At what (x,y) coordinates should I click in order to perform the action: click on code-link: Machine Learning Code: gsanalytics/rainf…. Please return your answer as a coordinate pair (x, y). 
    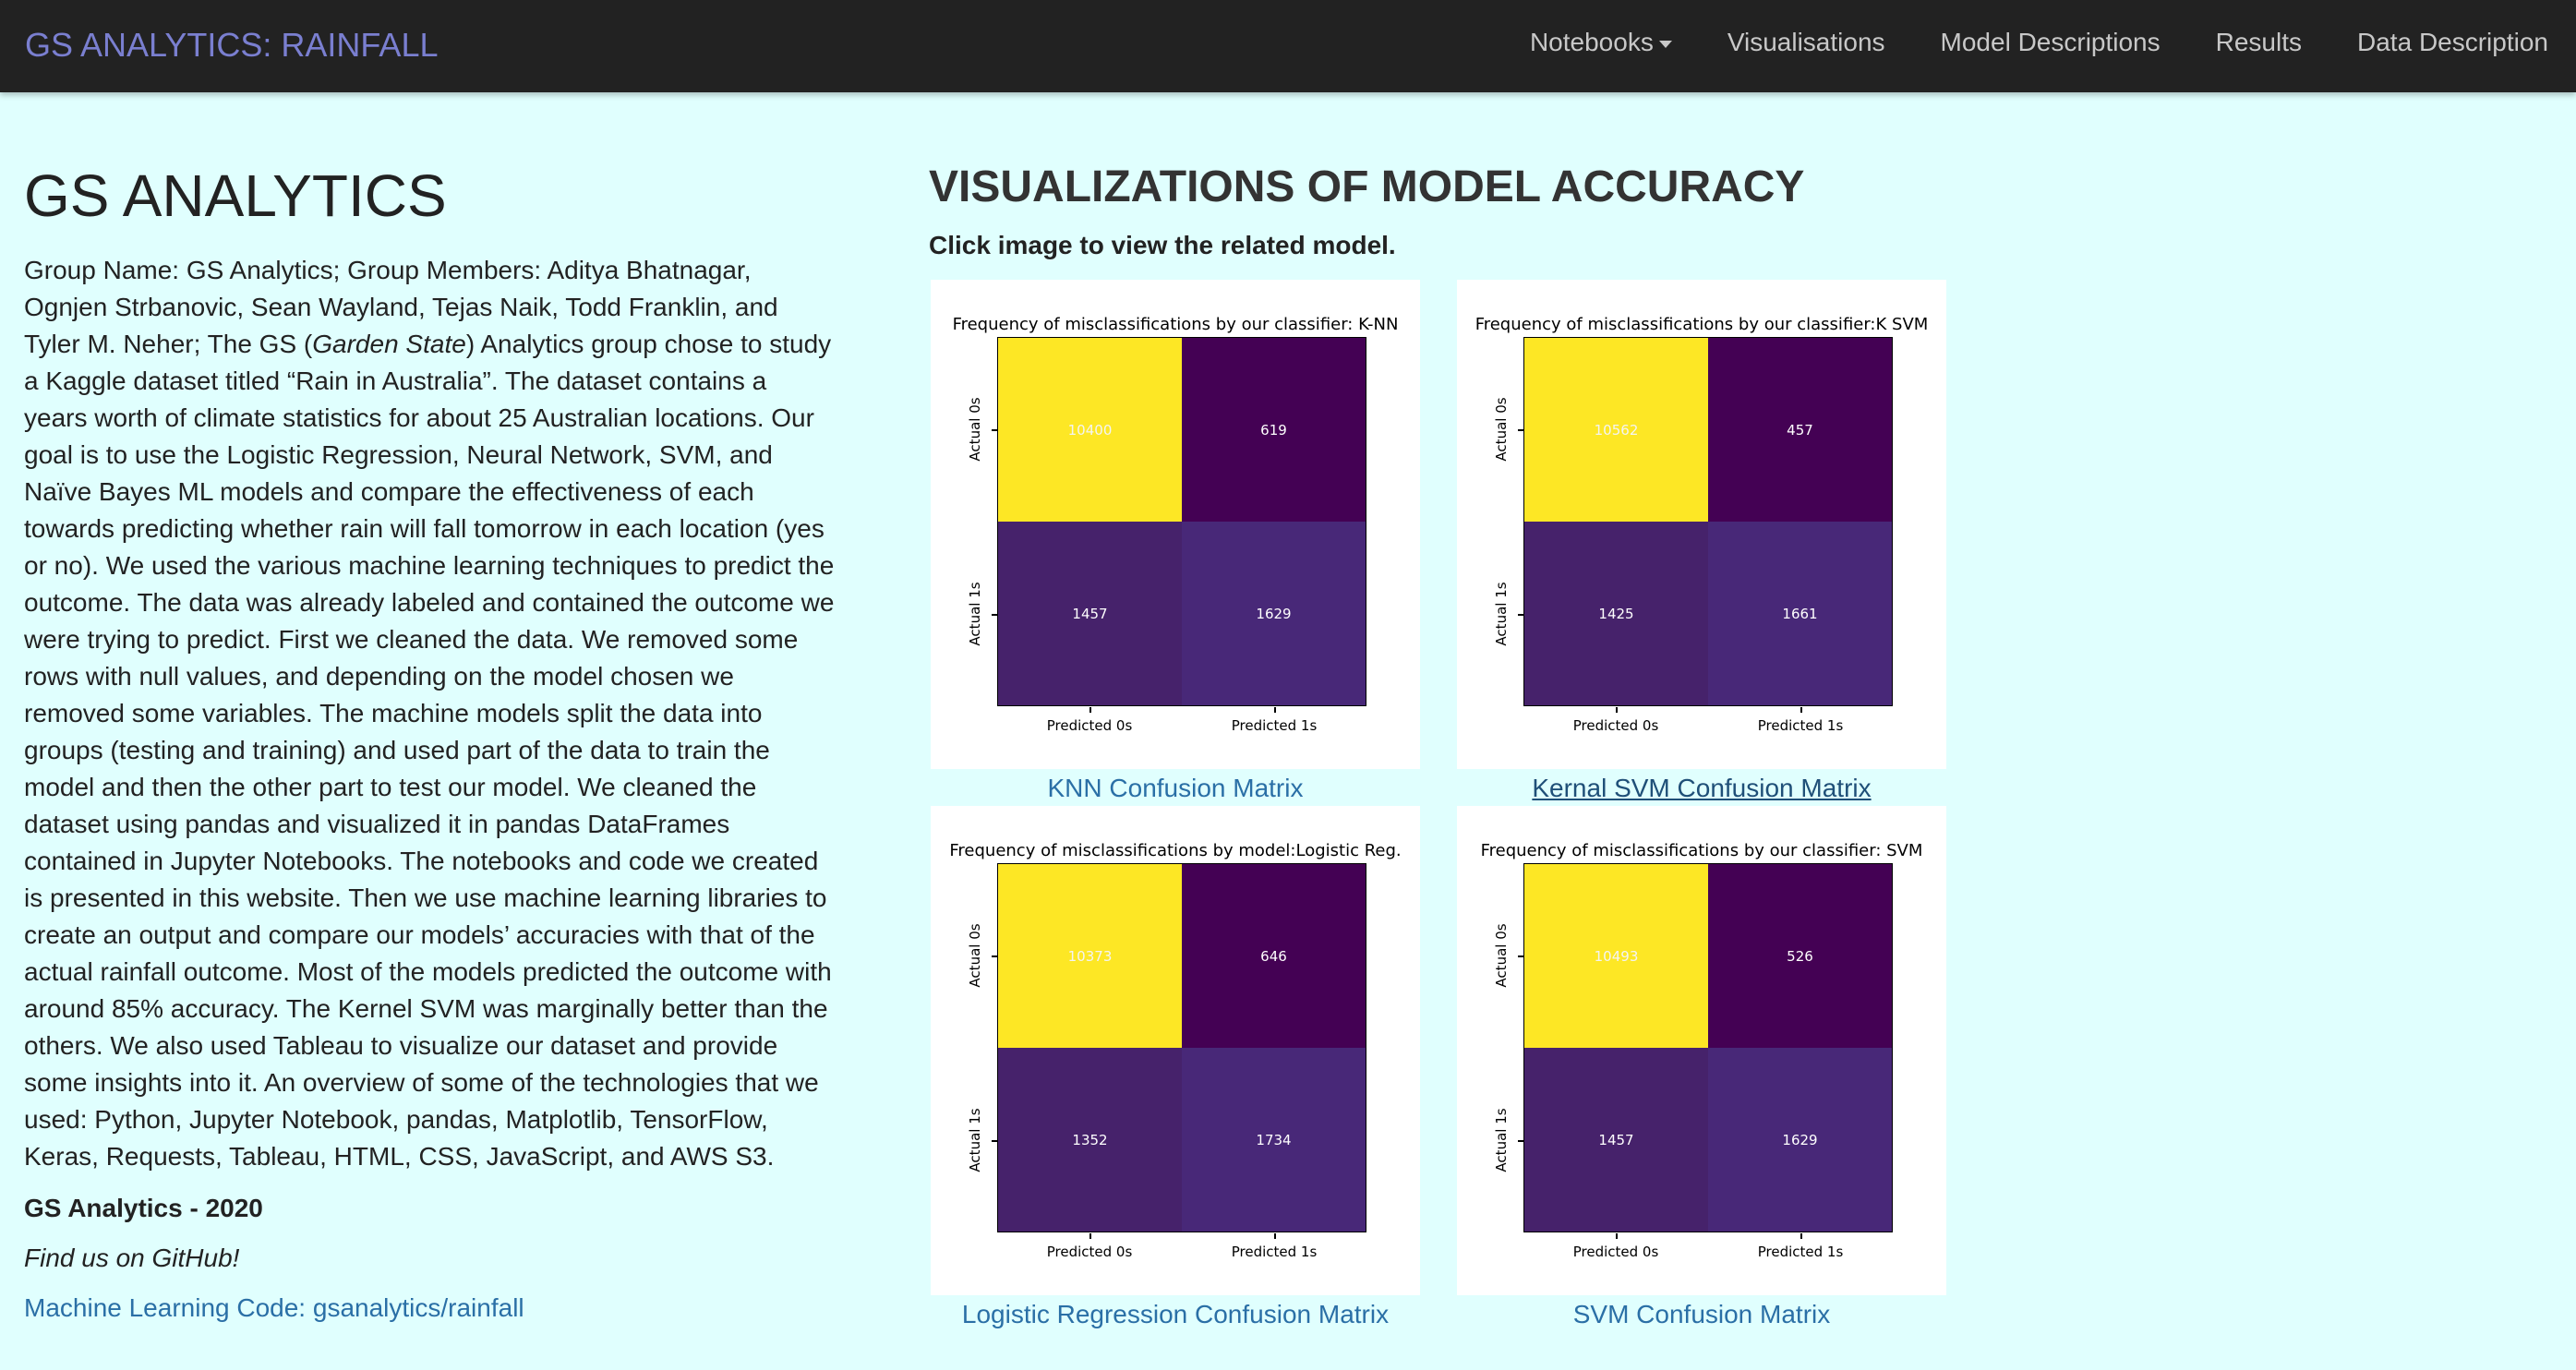
    Looking at the image, I should click on (430, 1308).